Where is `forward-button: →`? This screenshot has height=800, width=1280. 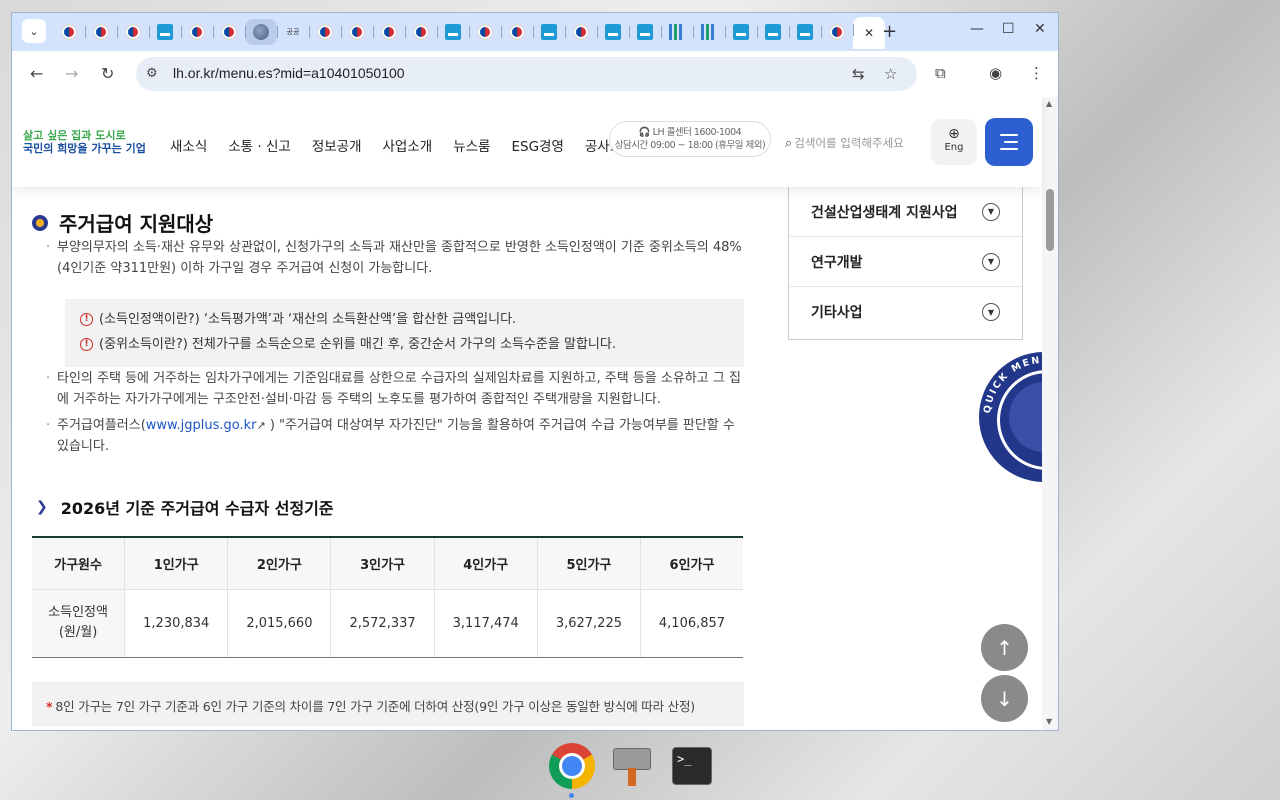
forward-button: → is located at coordinates (71, 73).